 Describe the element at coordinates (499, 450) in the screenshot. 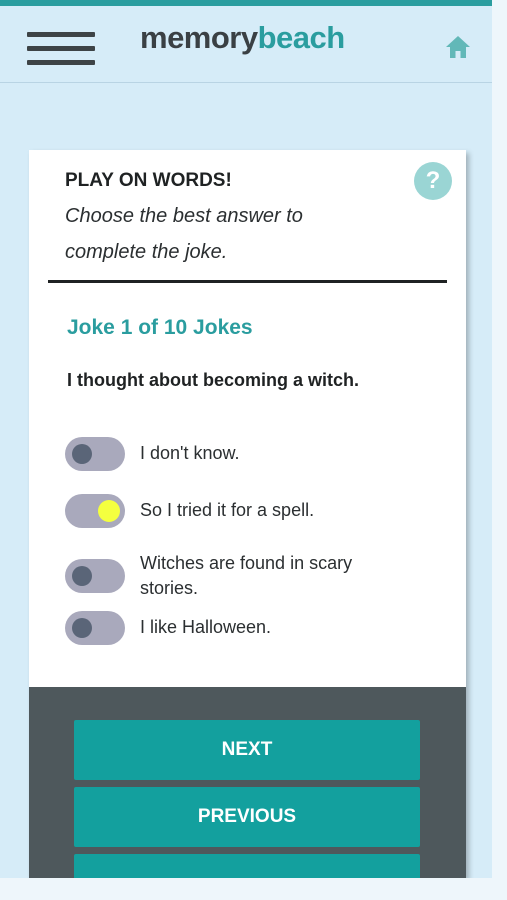

I see `page-edge` at that location.